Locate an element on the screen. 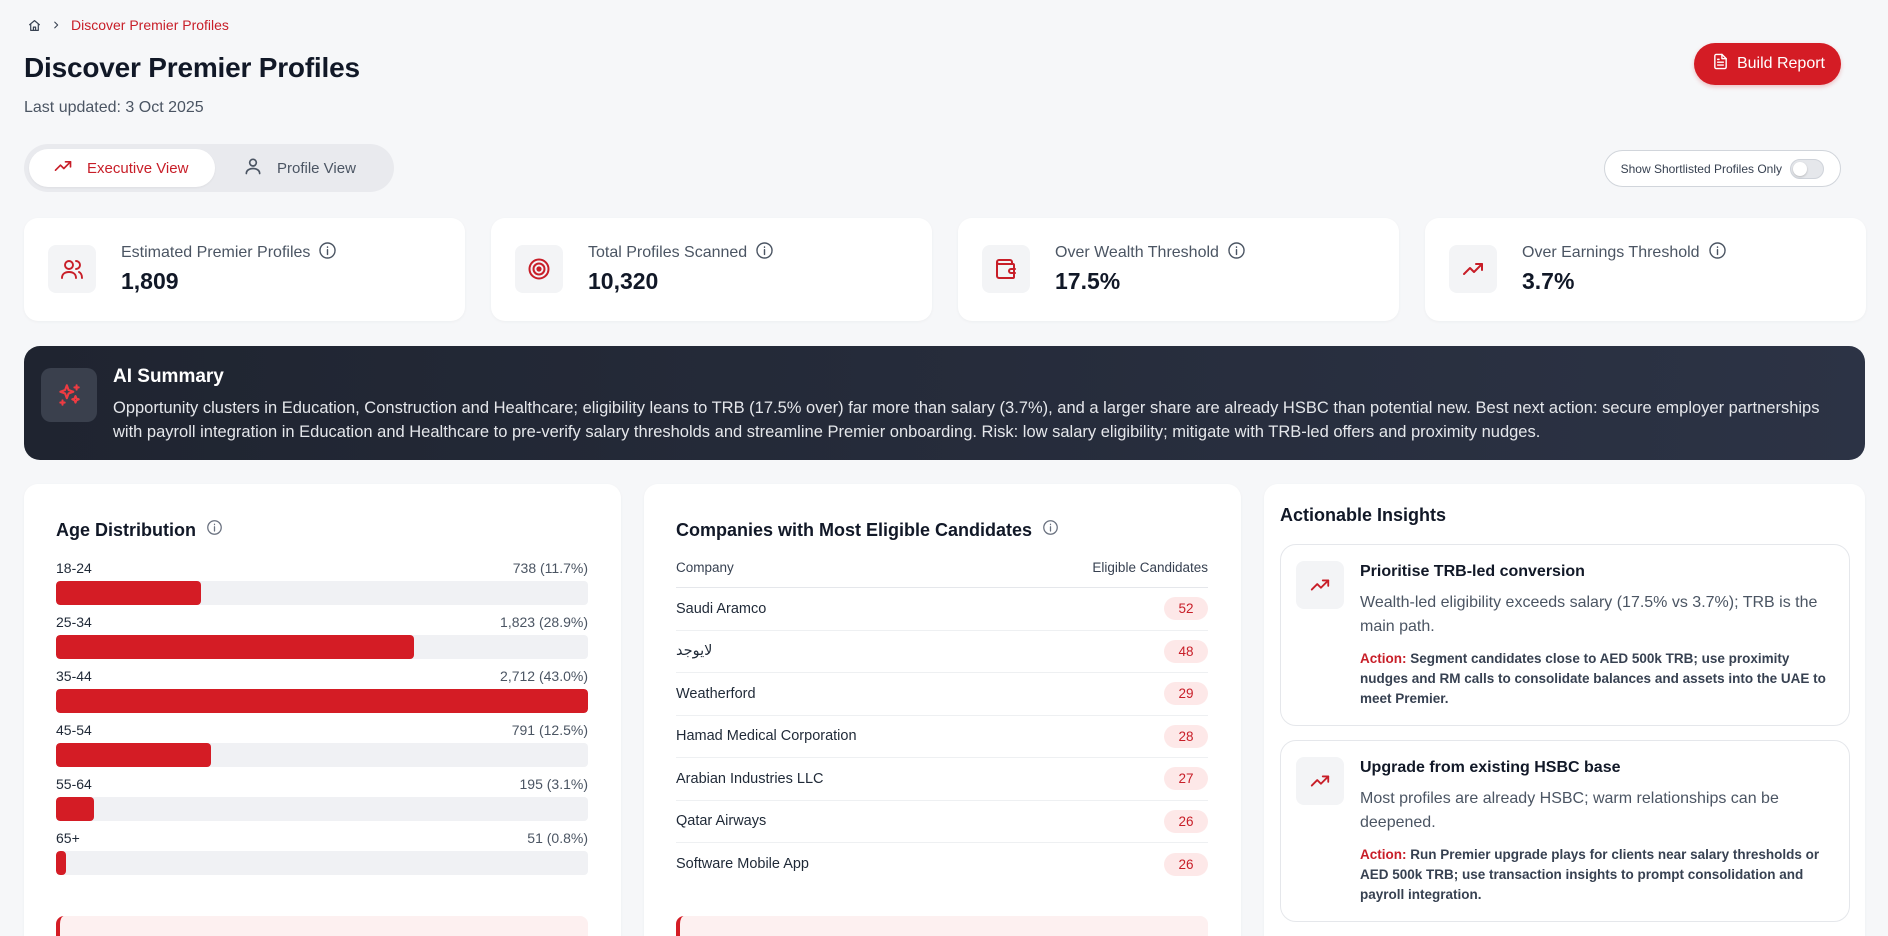 The width and height of the screenshot is (1888, 936). kpi-label: Total Profiles Scanned is located at coordinates (668, 252).